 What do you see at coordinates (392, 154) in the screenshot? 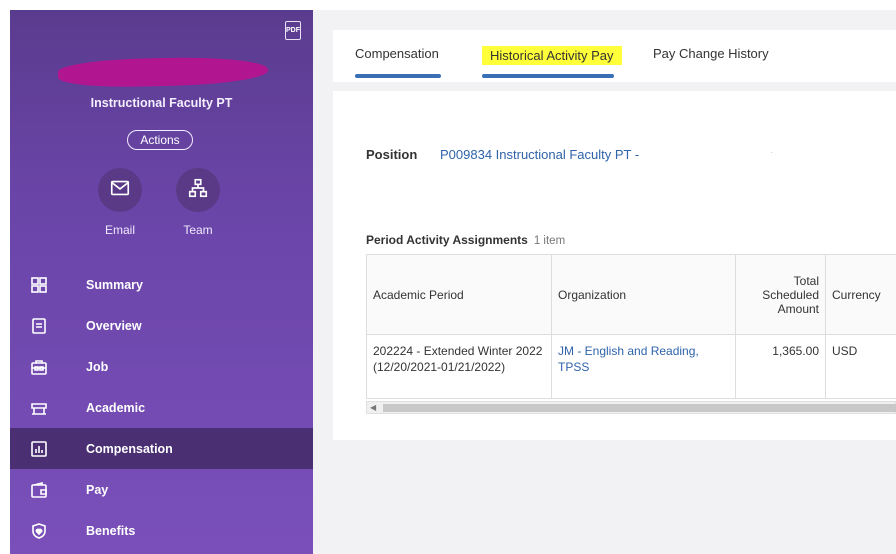
I see `position-label: Position` at bounding box center [392, 154].